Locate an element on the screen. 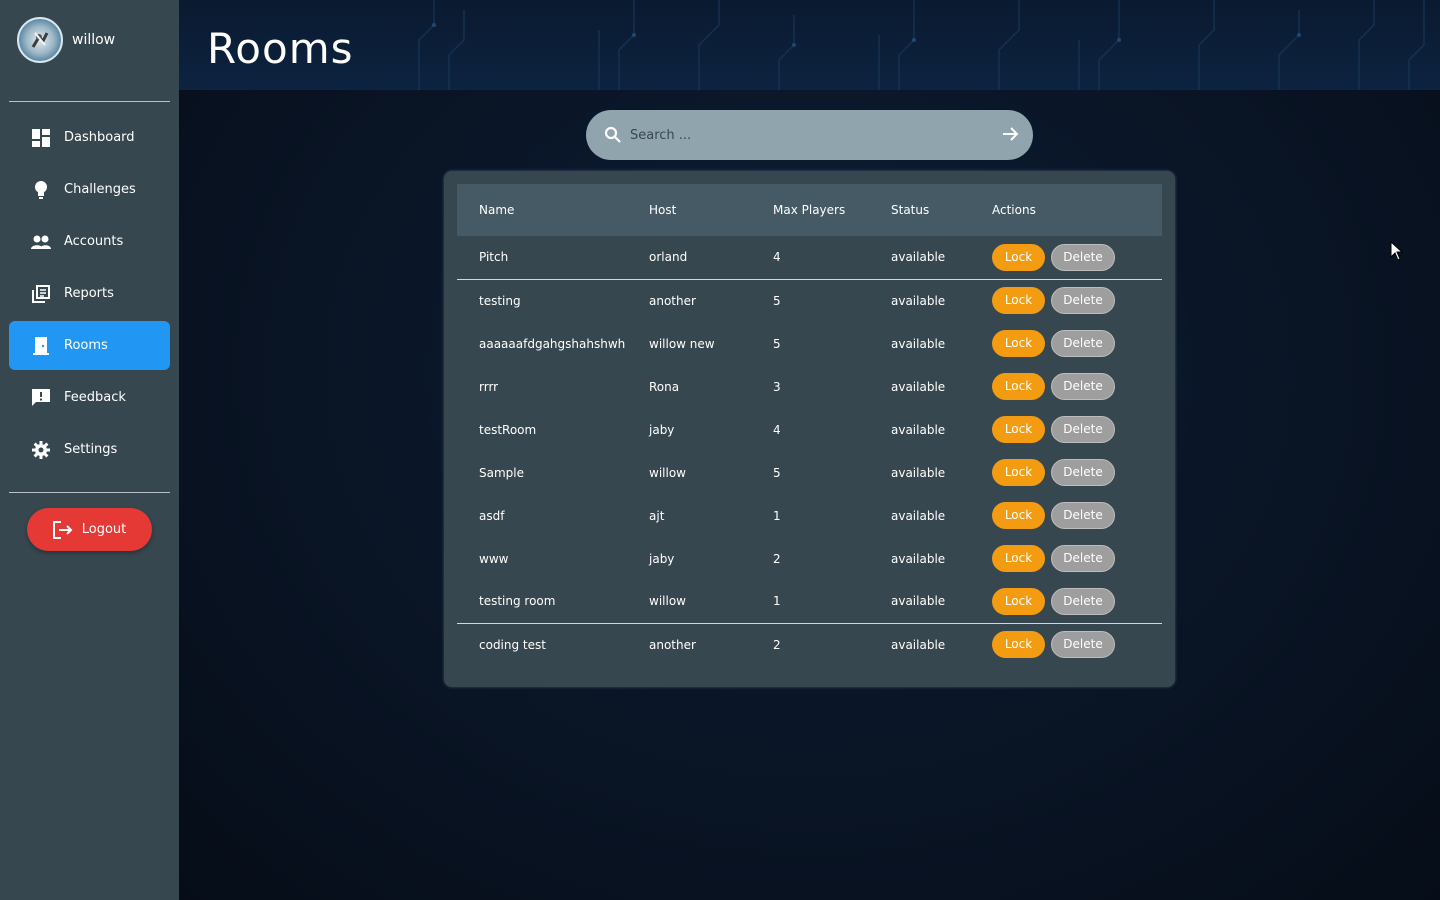  sidebar-item-accounts: Accounts is located at coordinates (89, 241).